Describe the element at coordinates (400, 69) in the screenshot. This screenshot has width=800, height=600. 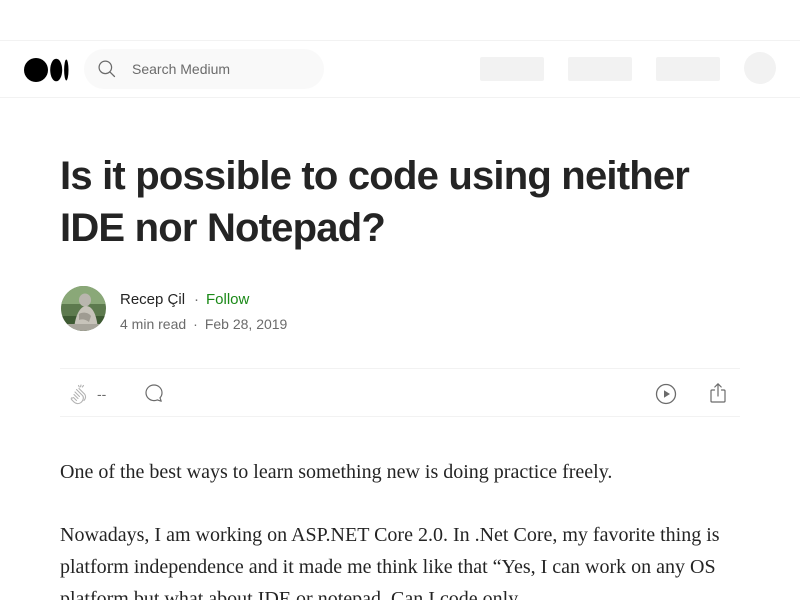
I see `top-navigation-bar: Search Medium` at that location.